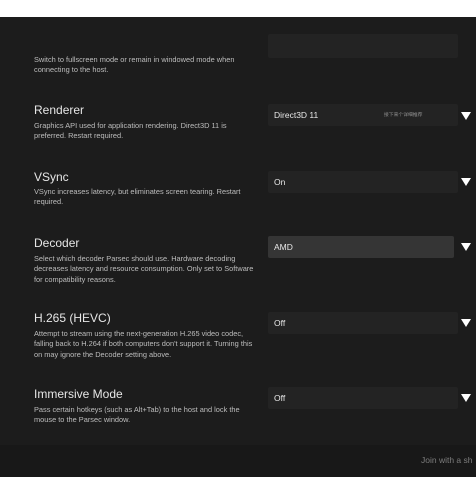  Describe the element at coordinates (363, 182) in the screenshot. I see `vsync-select: On` at that location.